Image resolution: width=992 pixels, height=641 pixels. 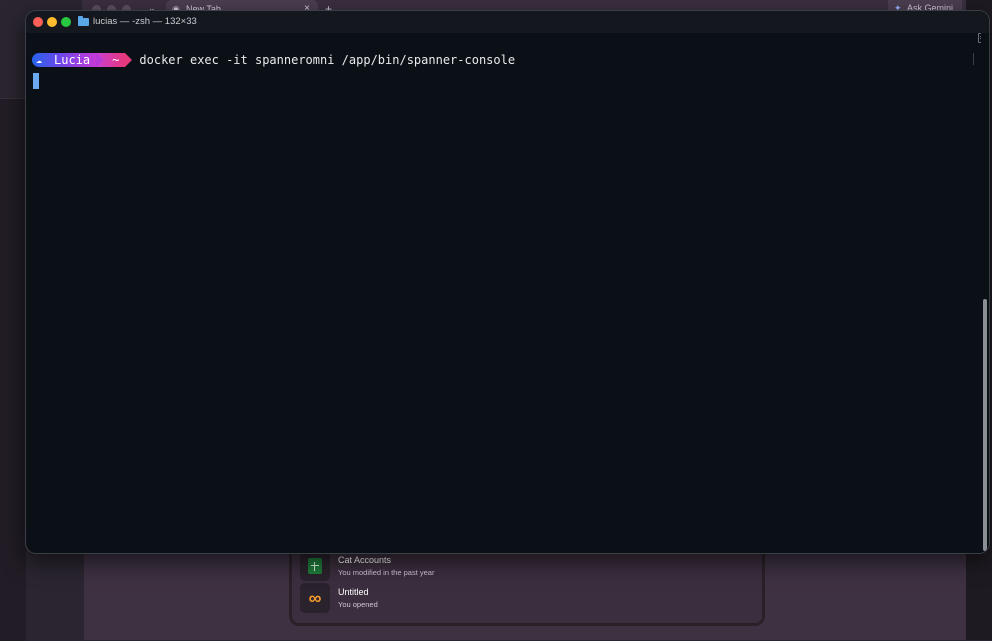 I want to click on window-title: lucias — -zsh — 132×33, so click(x=137, y=21).